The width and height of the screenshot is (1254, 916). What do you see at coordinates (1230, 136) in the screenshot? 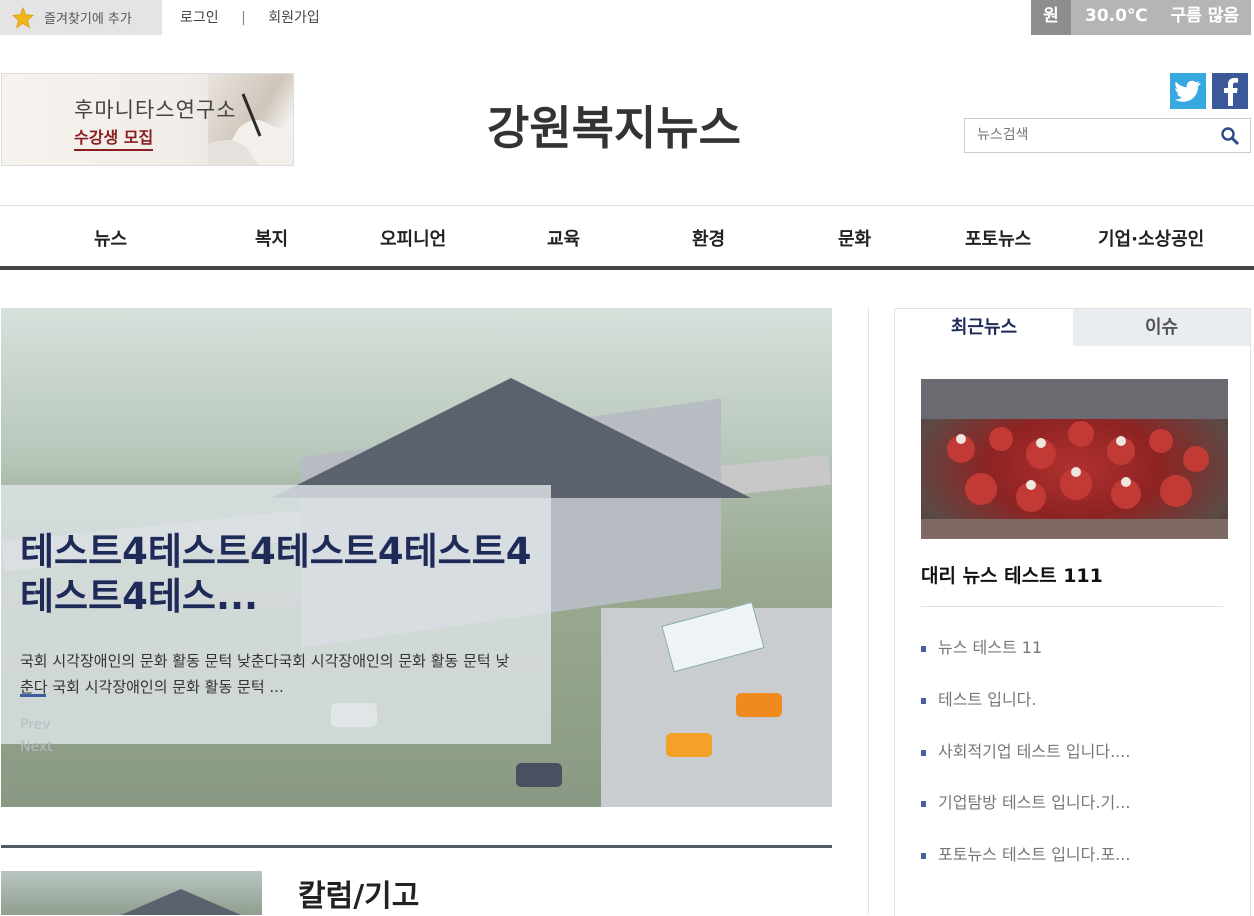
I see `search-icon` at bounding box center [1230, 136].